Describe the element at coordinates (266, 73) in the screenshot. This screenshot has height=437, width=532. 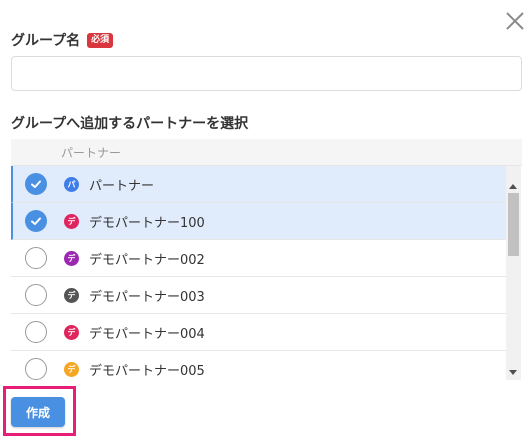
I see `group-name-input` at that location.